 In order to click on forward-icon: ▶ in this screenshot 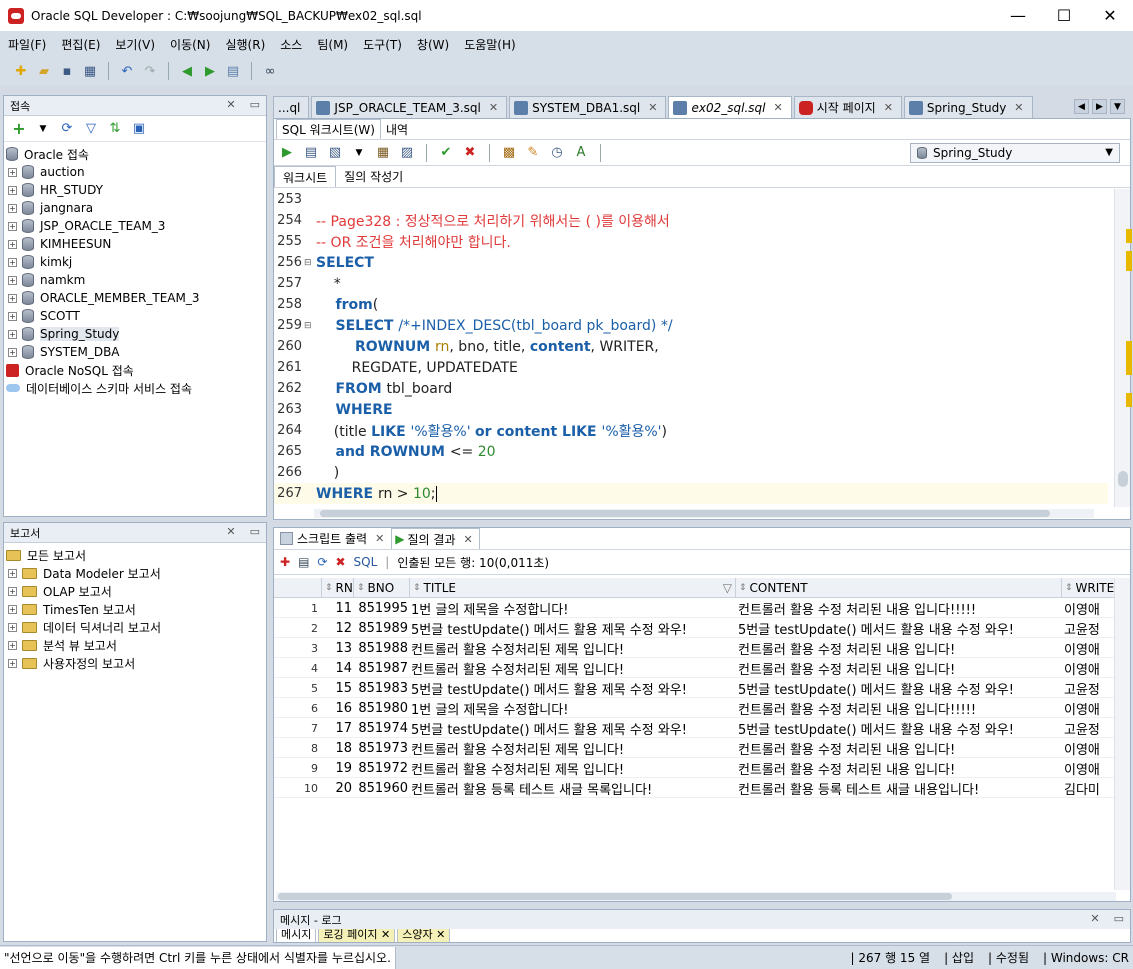, I will do `click(210, 71)`.